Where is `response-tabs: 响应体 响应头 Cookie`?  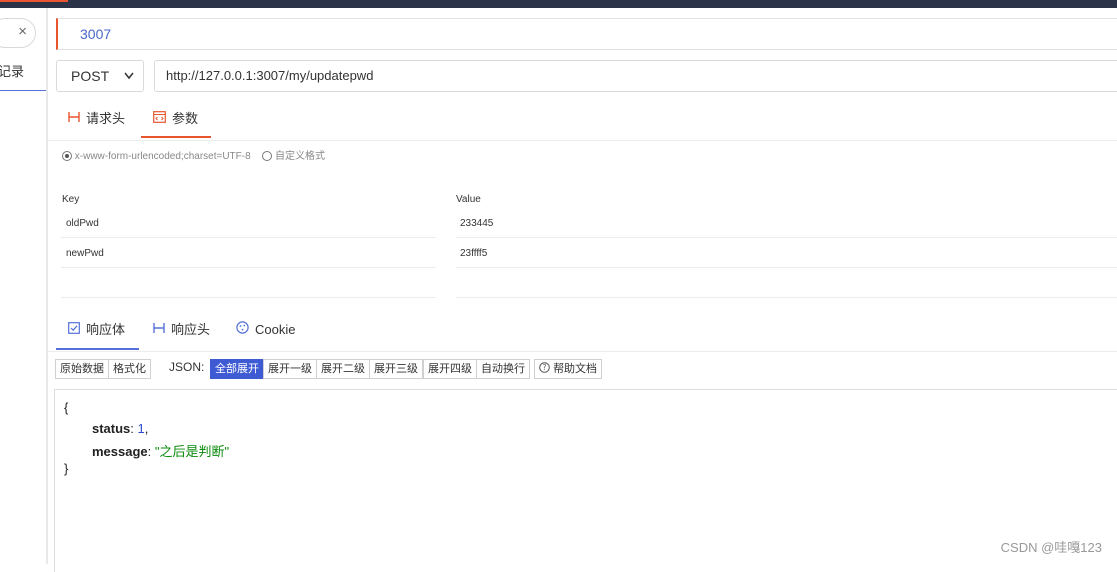 response-tabs: 响应体 响应头 Cookie is located at coordinates (582, 333).